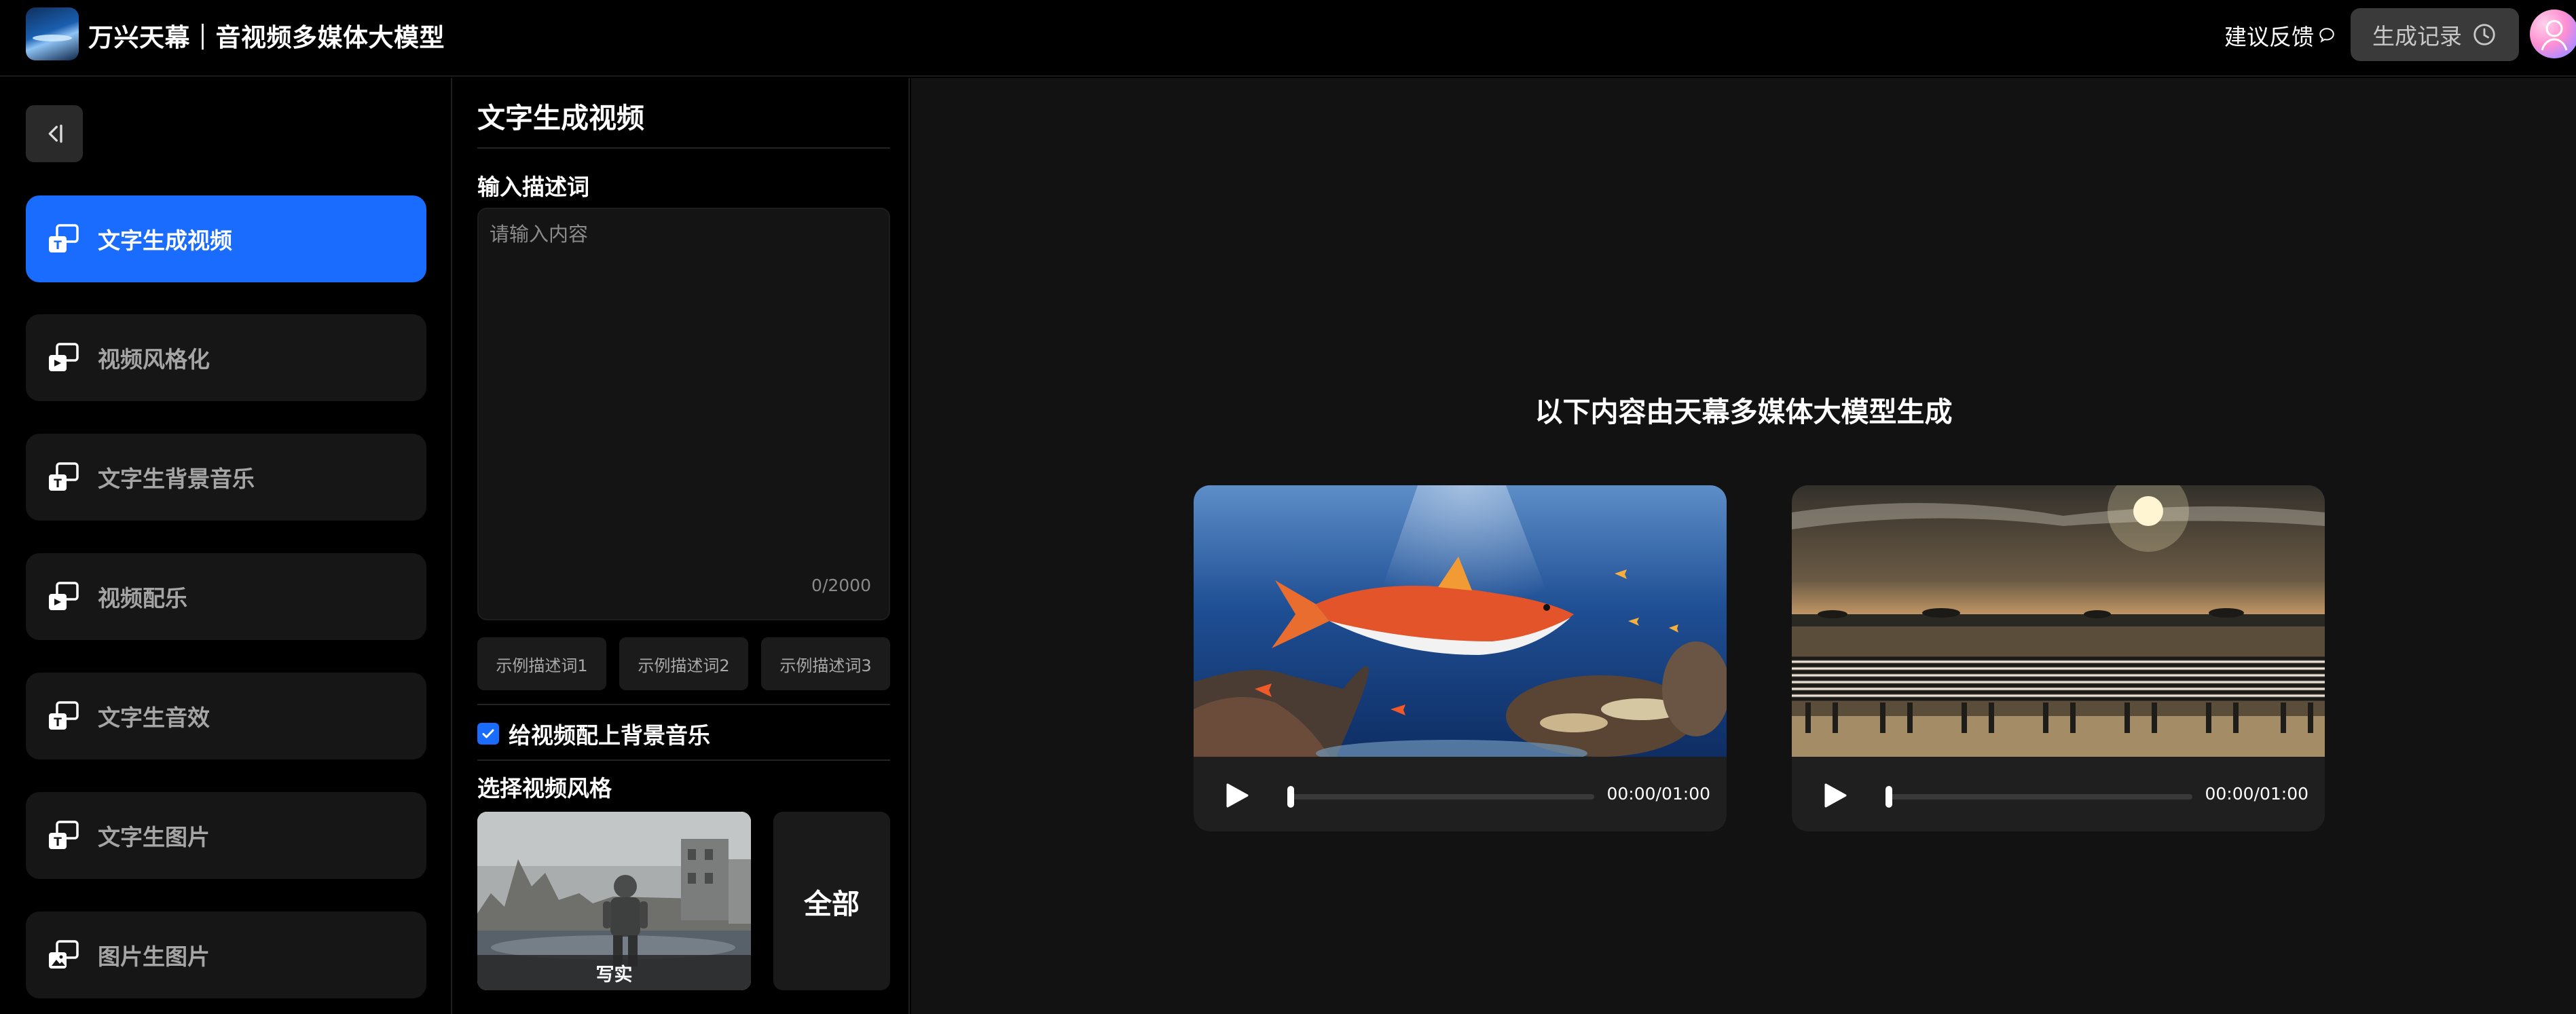 The image size is (2576, 1014). What do you see at coordinates (1460, 621) in the screenshot?
I see `video-thumbnail-fish` at bounding box center [1460, 621].